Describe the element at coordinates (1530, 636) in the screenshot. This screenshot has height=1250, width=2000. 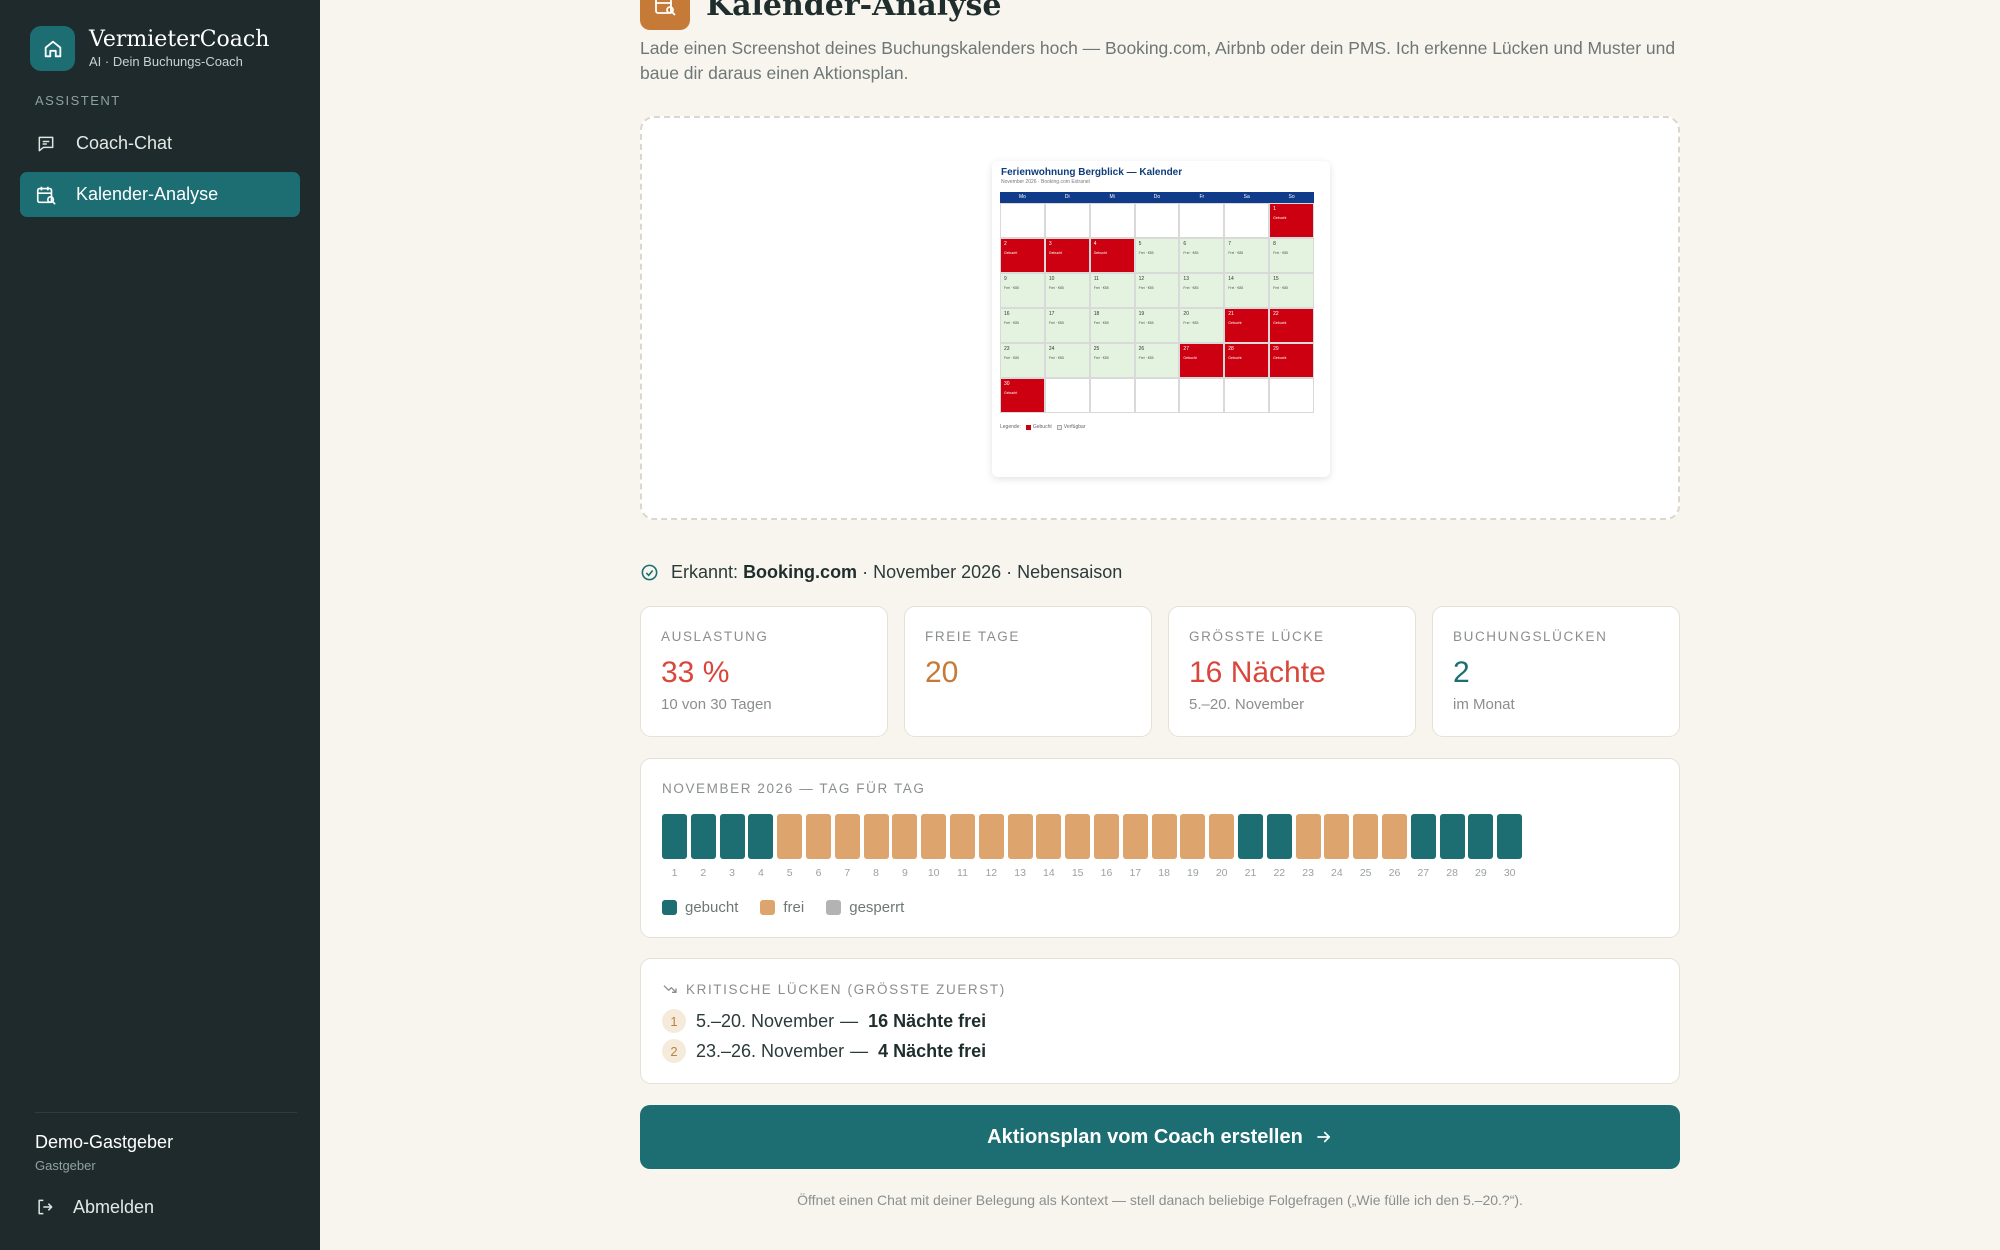
I see `stat-label: BUCHUNGSLÜCKEN` at that location.